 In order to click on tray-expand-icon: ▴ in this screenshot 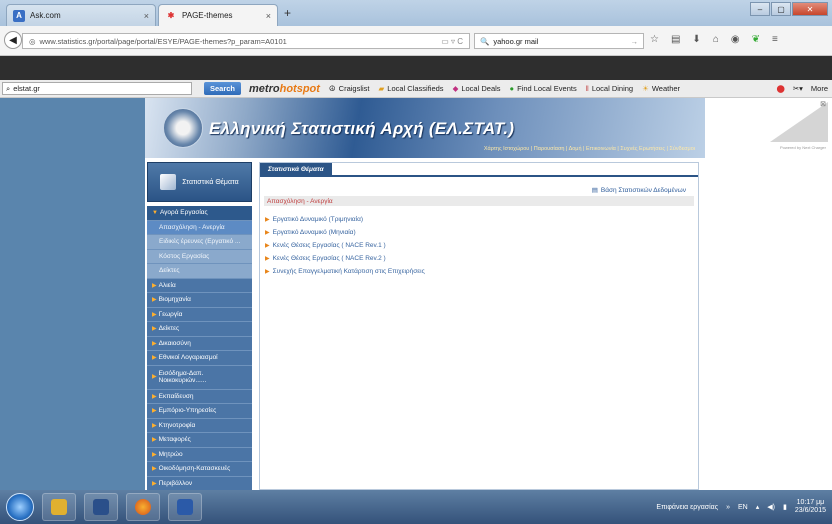, I will do `click(758, 507)`.